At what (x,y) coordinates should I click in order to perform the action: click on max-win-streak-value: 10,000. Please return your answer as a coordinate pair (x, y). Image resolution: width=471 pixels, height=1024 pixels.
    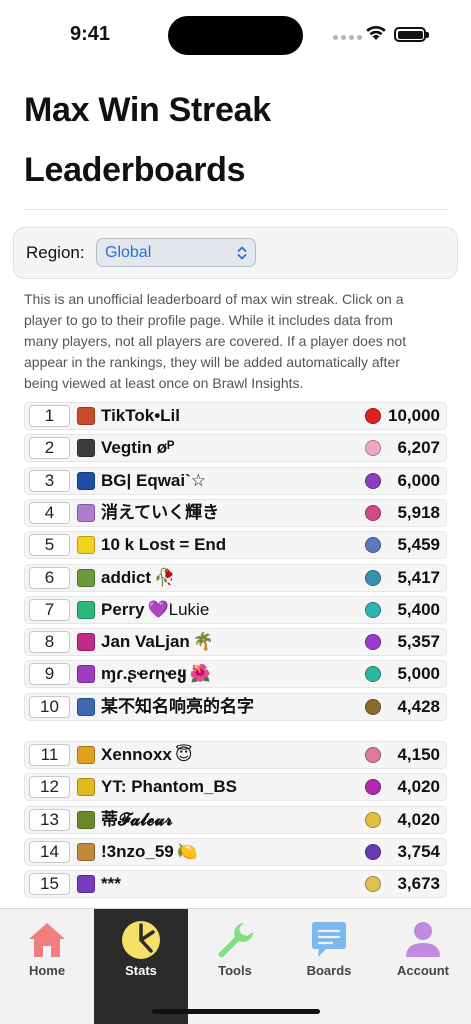
    Looking at the image, I should click on (414, 415).